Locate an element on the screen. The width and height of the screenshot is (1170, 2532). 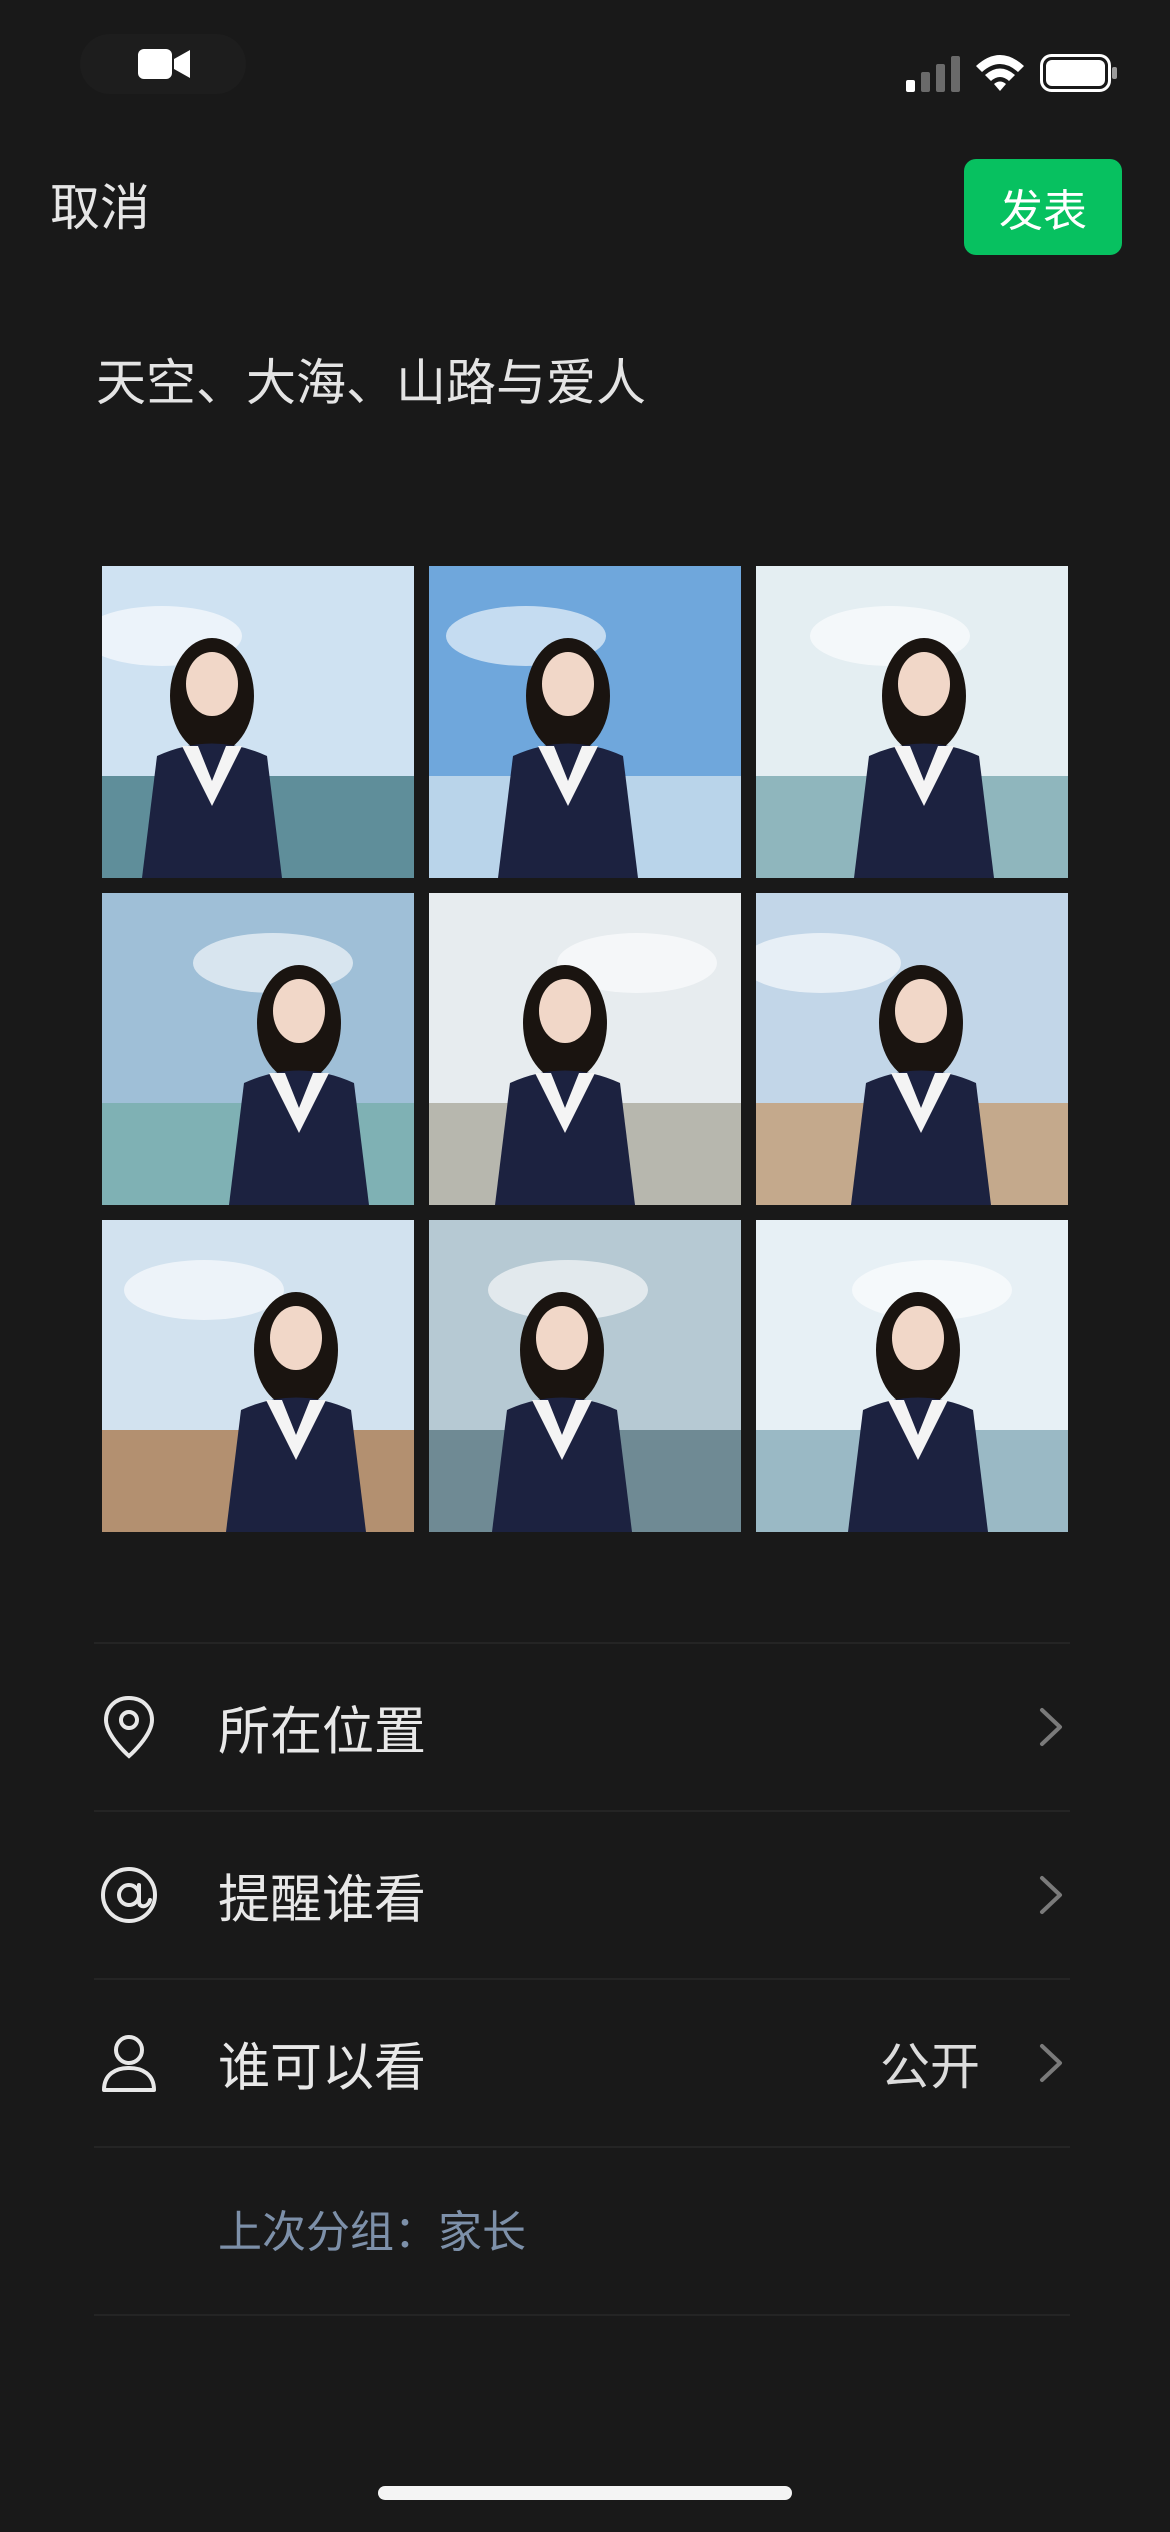
at-sign-icon is located at coordinates (129, 1895).